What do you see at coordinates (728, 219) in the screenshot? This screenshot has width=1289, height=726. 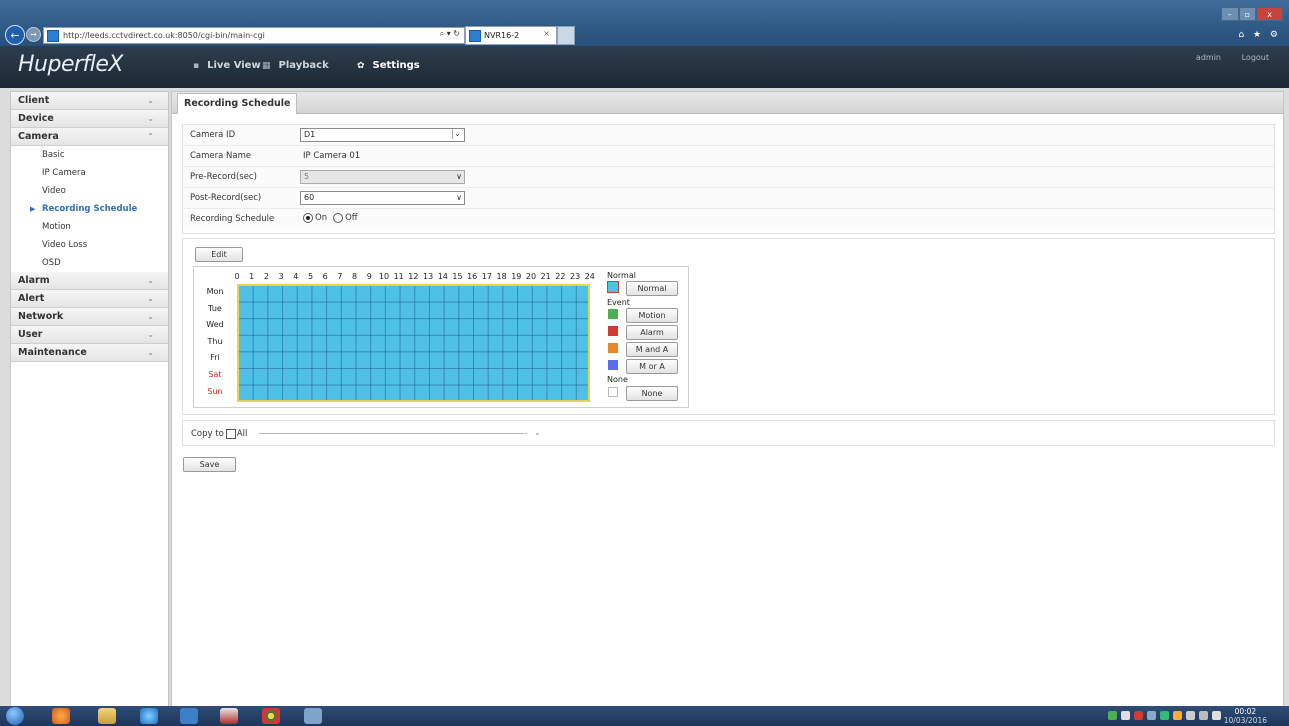 I see `recording-schedule-row: Recording Schedule On Off` at bounding box center [728, 219].